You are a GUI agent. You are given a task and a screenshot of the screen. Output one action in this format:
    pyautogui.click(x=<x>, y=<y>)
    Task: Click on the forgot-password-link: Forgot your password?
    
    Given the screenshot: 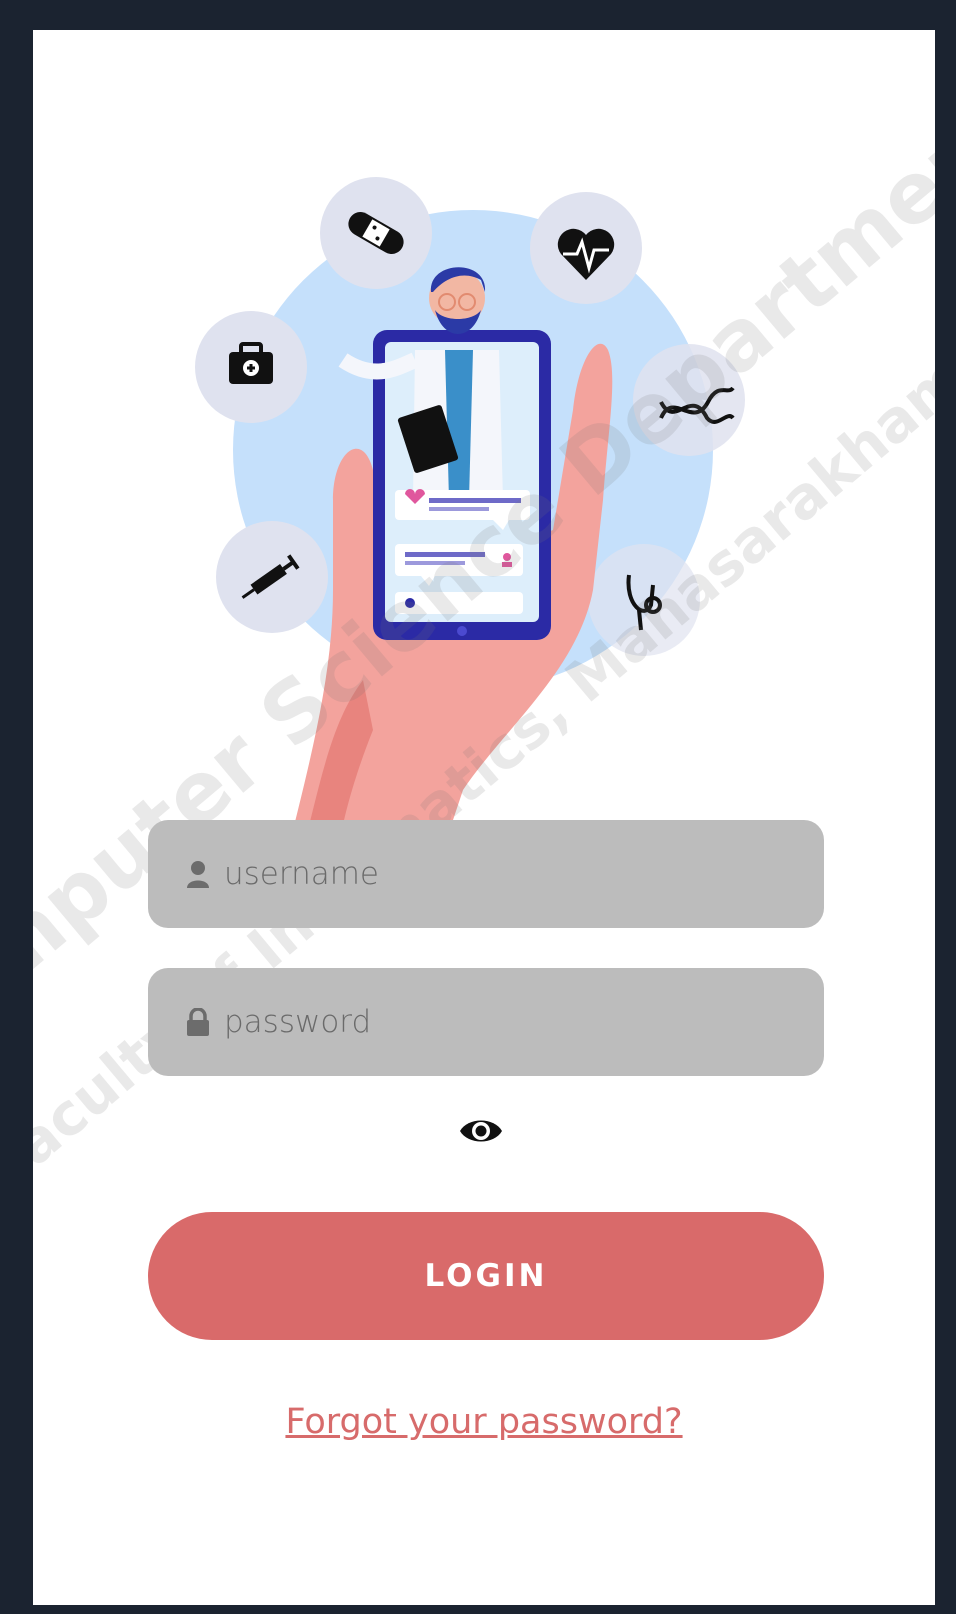 What is the action you would take?
    pyautogui.click(x=483, y=1422)
    